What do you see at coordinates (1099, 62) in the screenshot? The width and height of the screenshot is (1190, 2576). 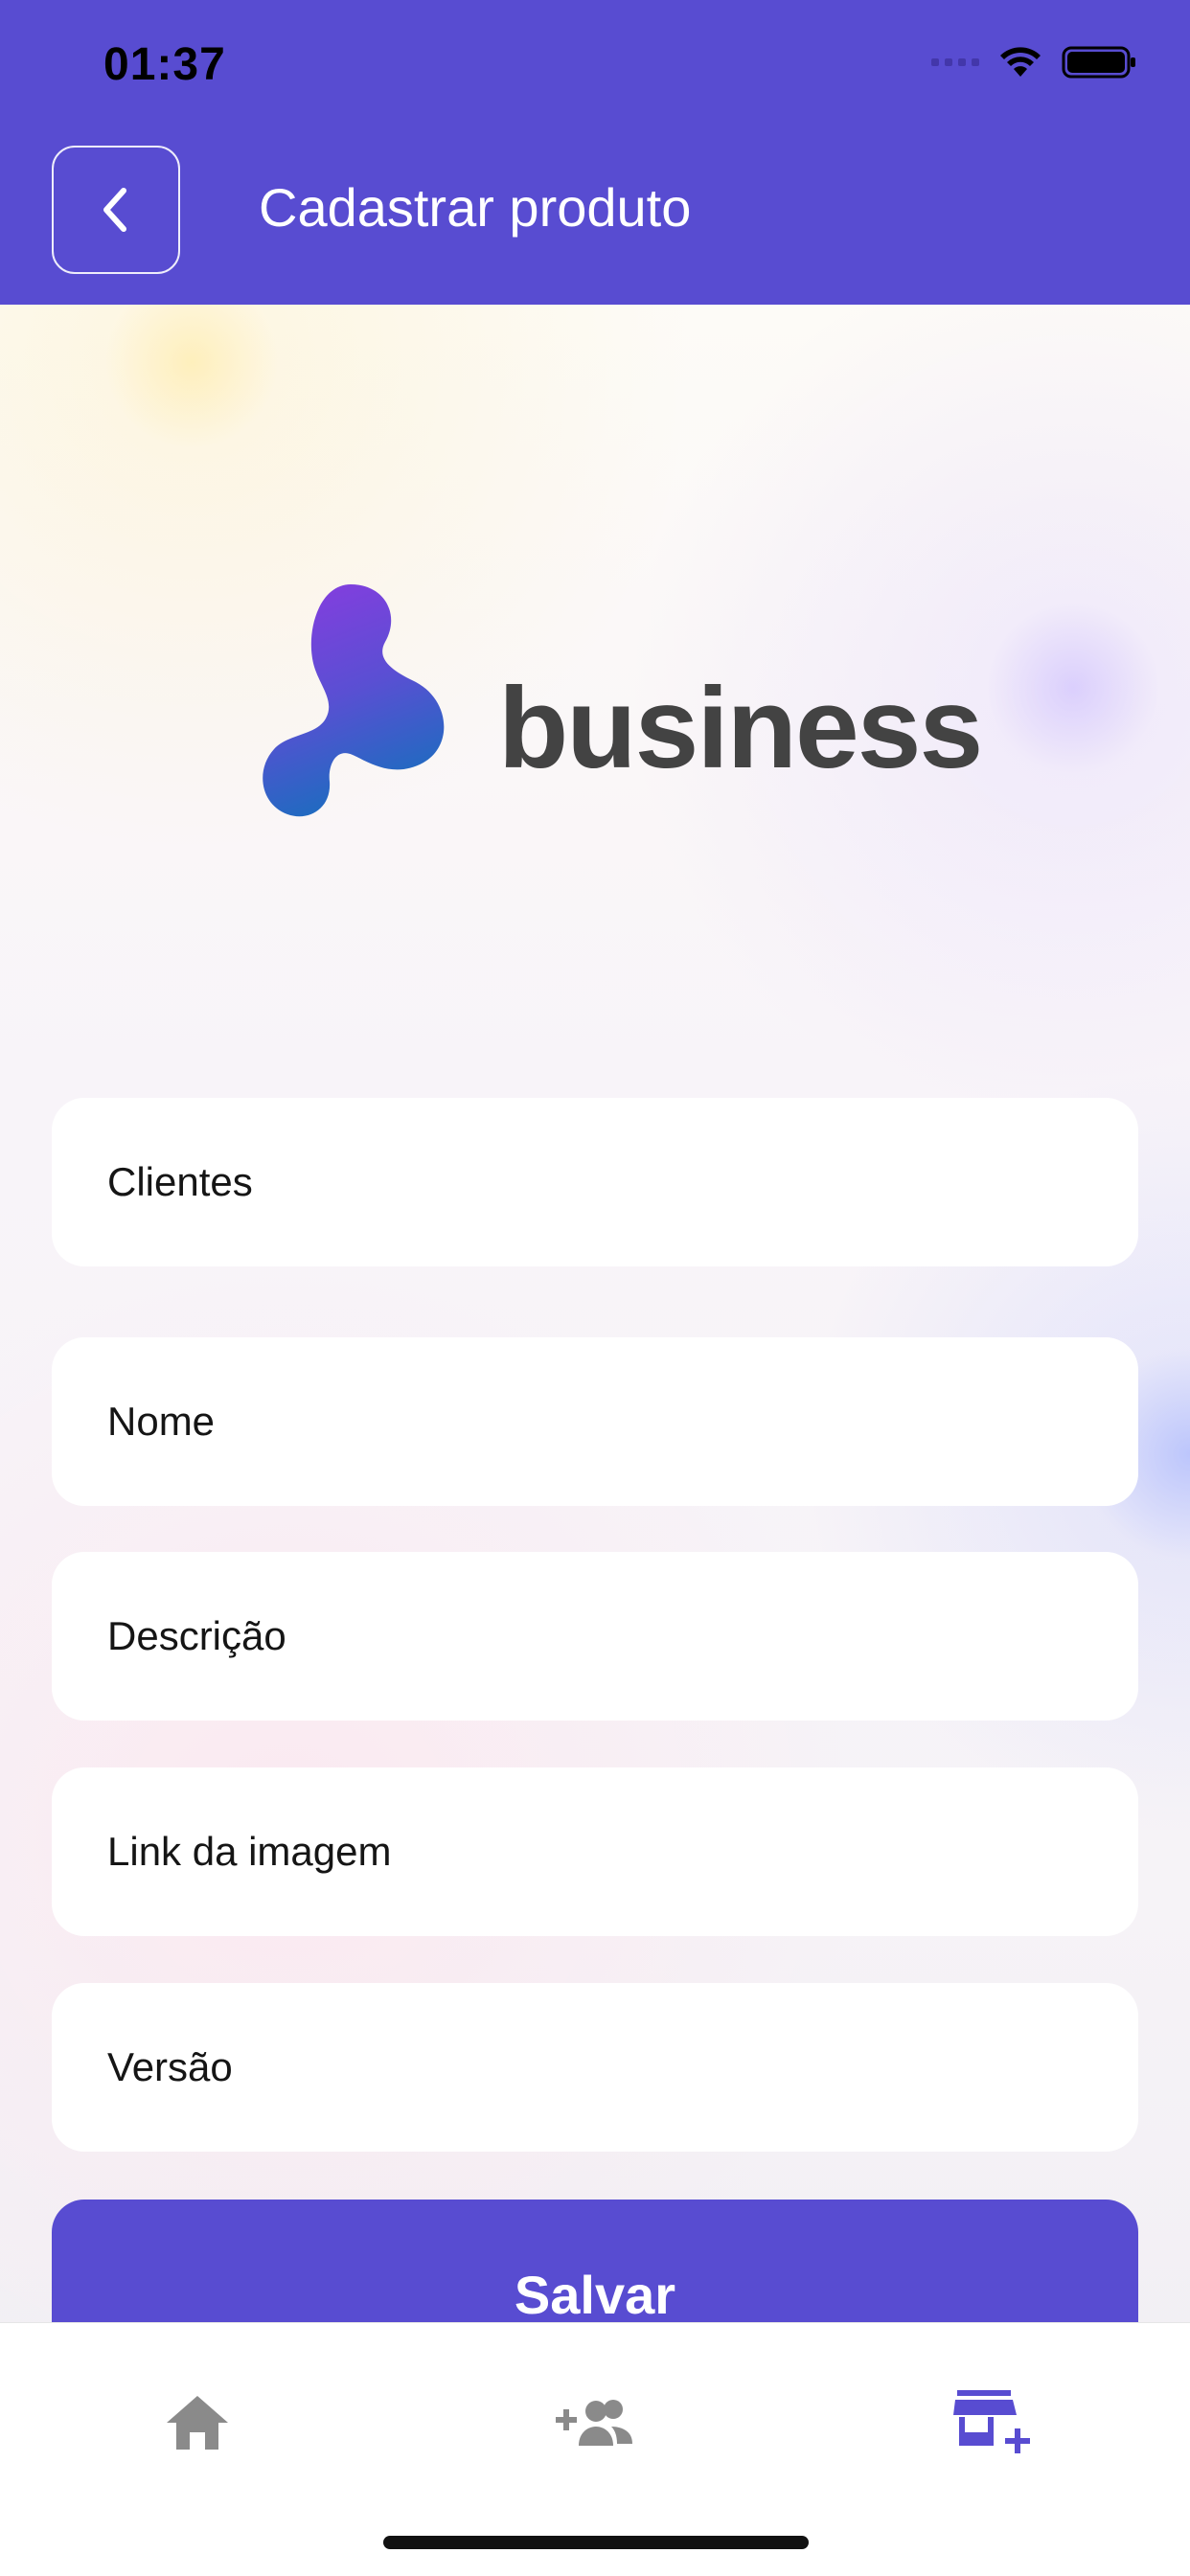 I see `battery-icon` at bounding box center [1099, 62].